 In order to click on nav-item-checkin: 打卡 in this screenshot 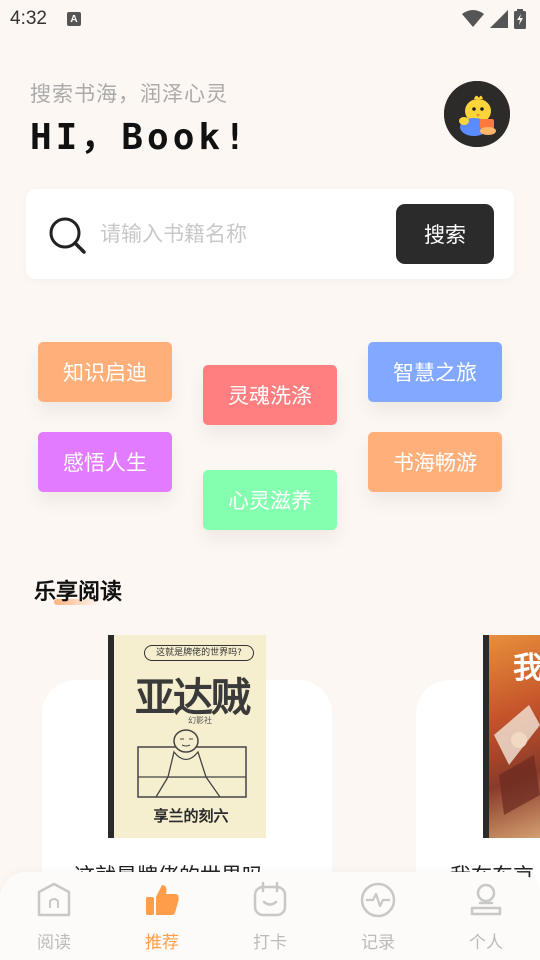, I will do `click(270, 916)`.